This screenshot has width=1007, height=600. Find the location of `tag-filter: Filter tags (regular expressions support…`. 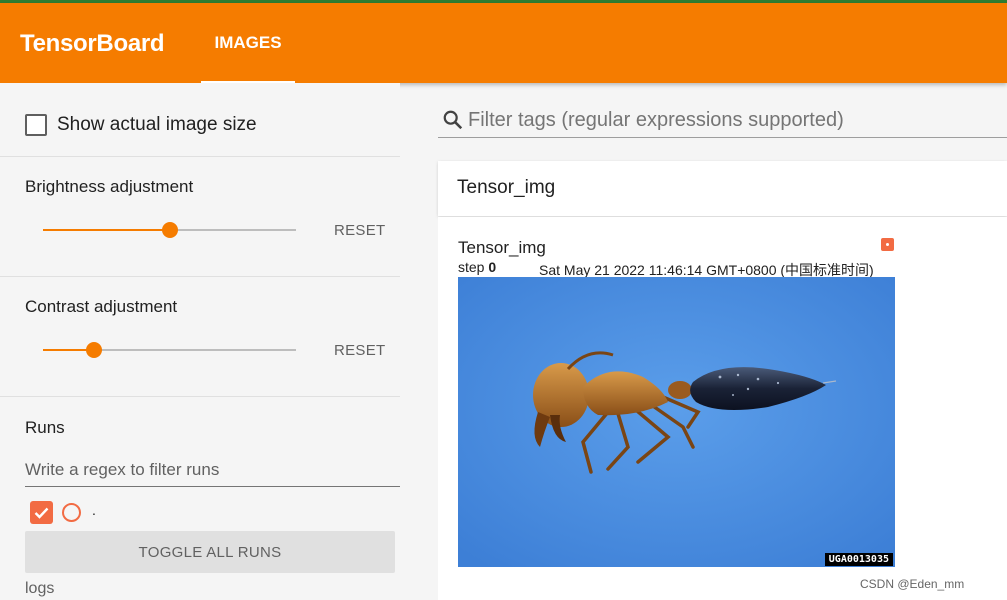

tag-filter: Filter tags (regular expressions support… is located at coordinates (722, 120).